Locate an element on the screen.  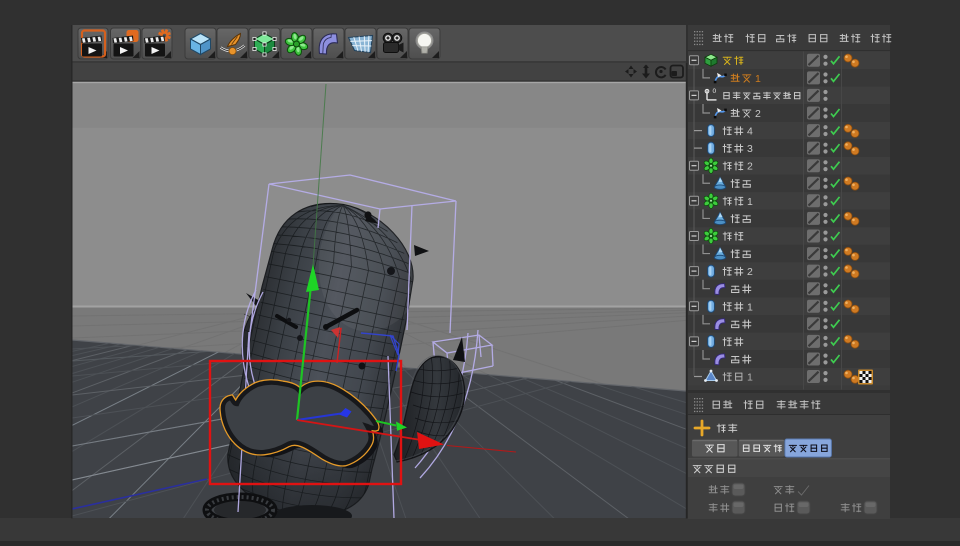
svg-text: 4 is located at coordinates (750, 132).